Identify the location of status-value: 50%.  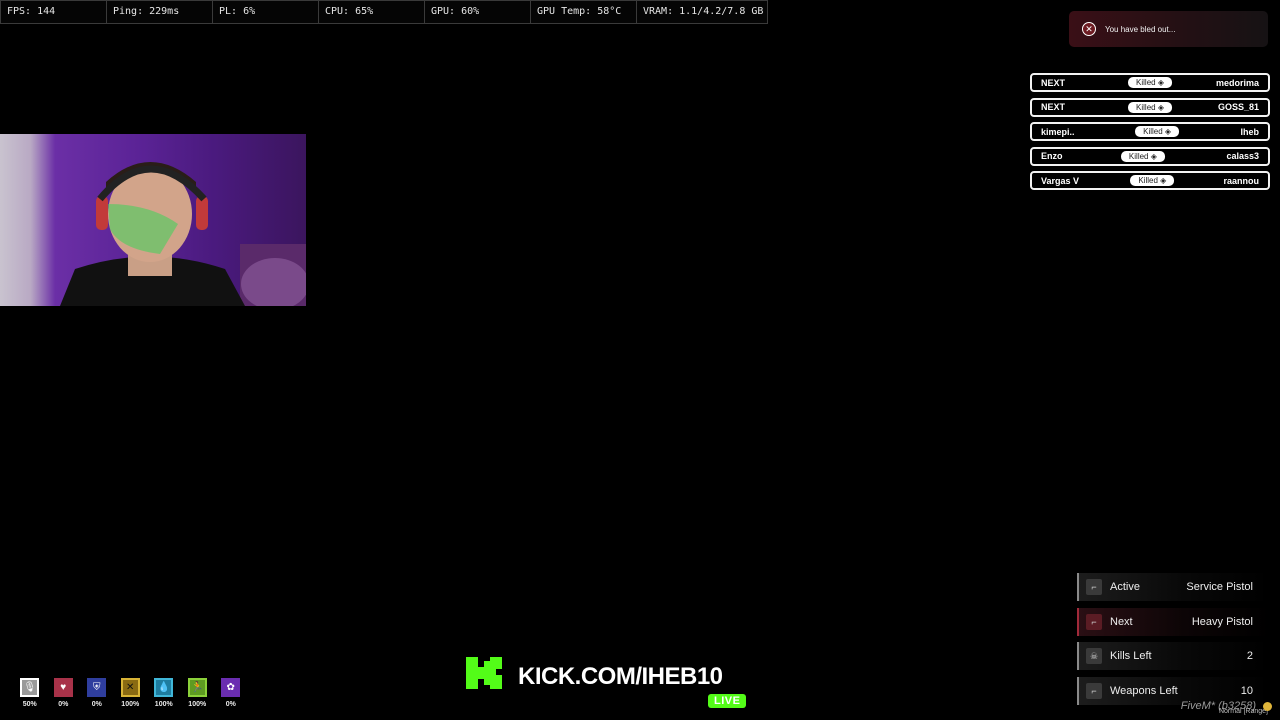
(29, 704).